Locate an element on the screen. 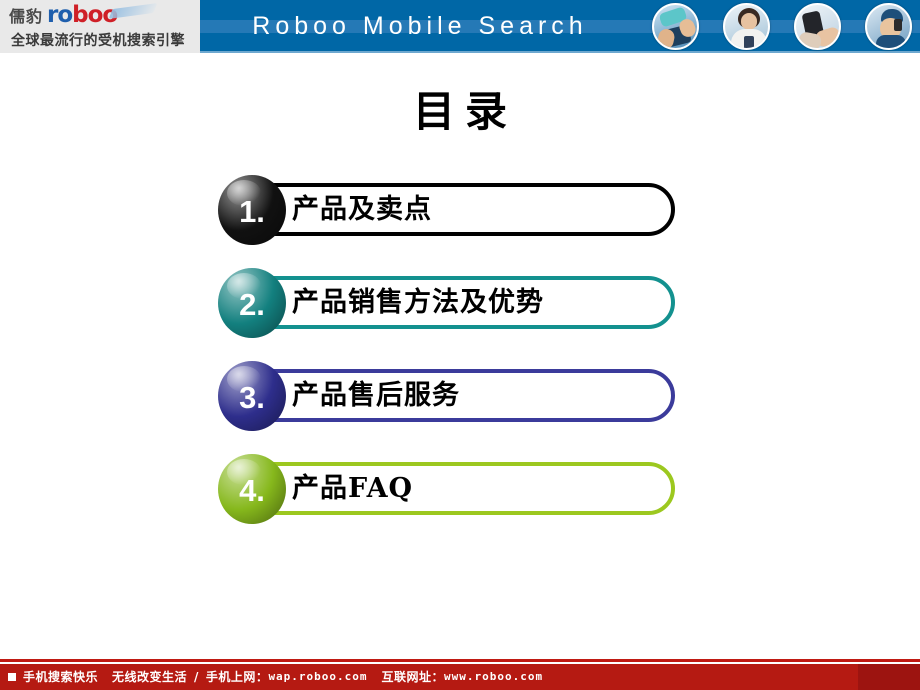  slide-title: 目录 is located at coordinates (464, 111).